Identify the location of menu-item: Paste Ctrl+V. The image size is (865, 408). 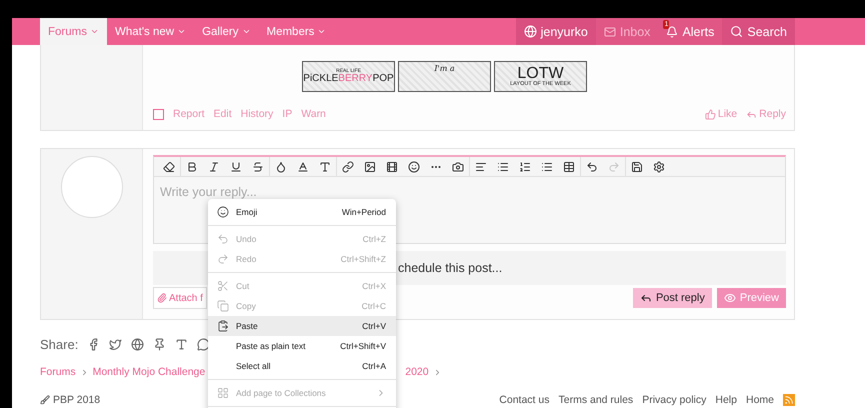
(302, 326).